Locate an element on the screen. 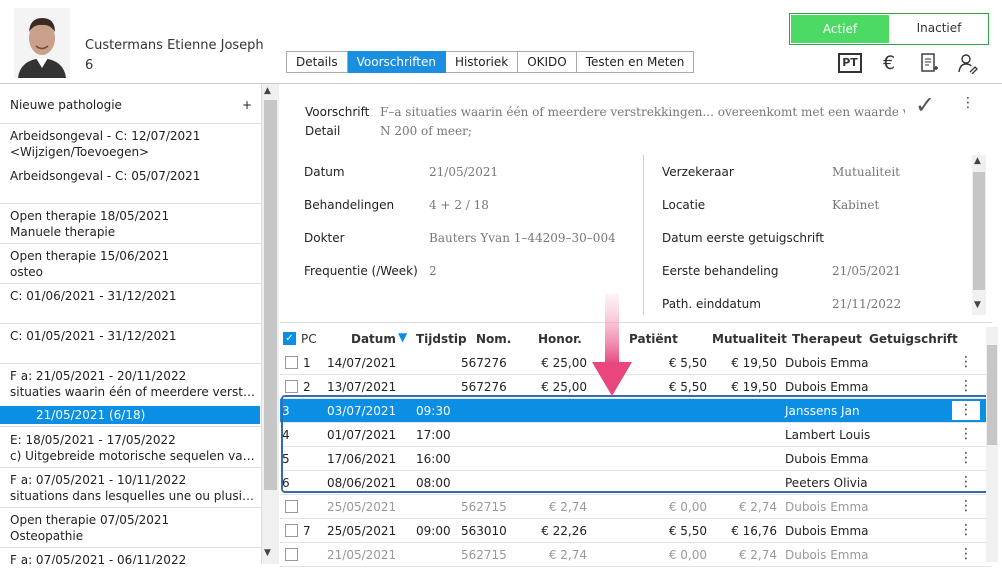 Image resolution: width=1002 pixels, height=568 pixels. col-honor: Honor. is located at coordinates (560, 339).